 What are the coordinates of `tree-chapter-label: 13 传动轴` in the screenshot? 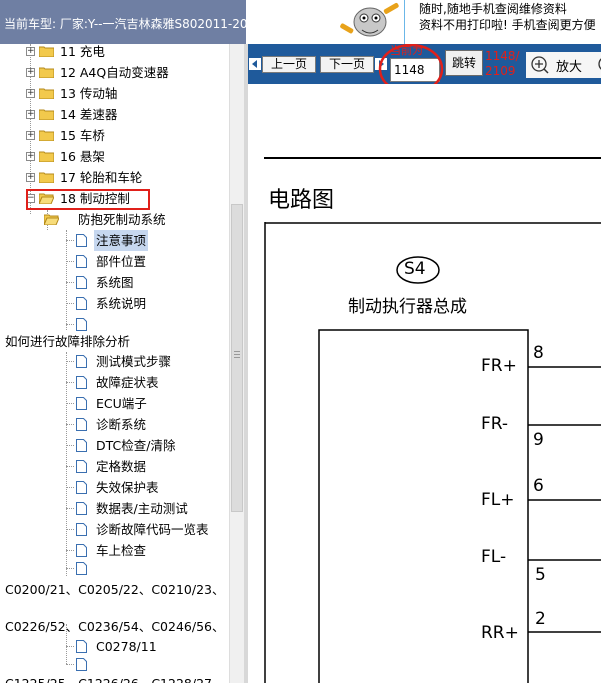 It's located at (89, 93).